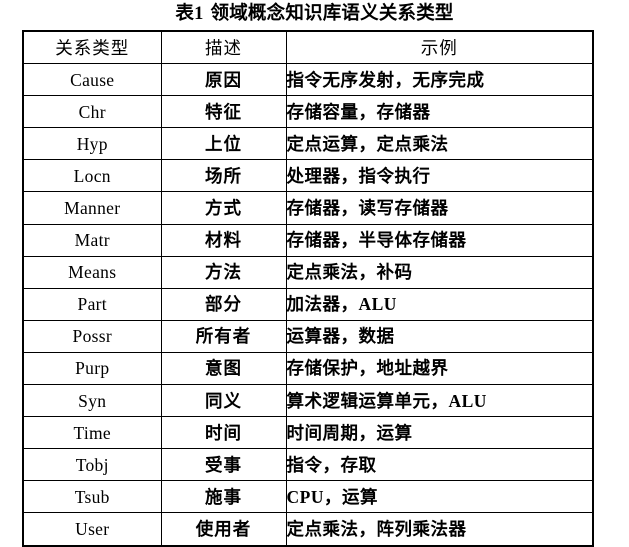  What do you see at coordinates (92, 208) in the screenshot?
I see `cell-relation-type: Manner` at bounding box center [92, 208].